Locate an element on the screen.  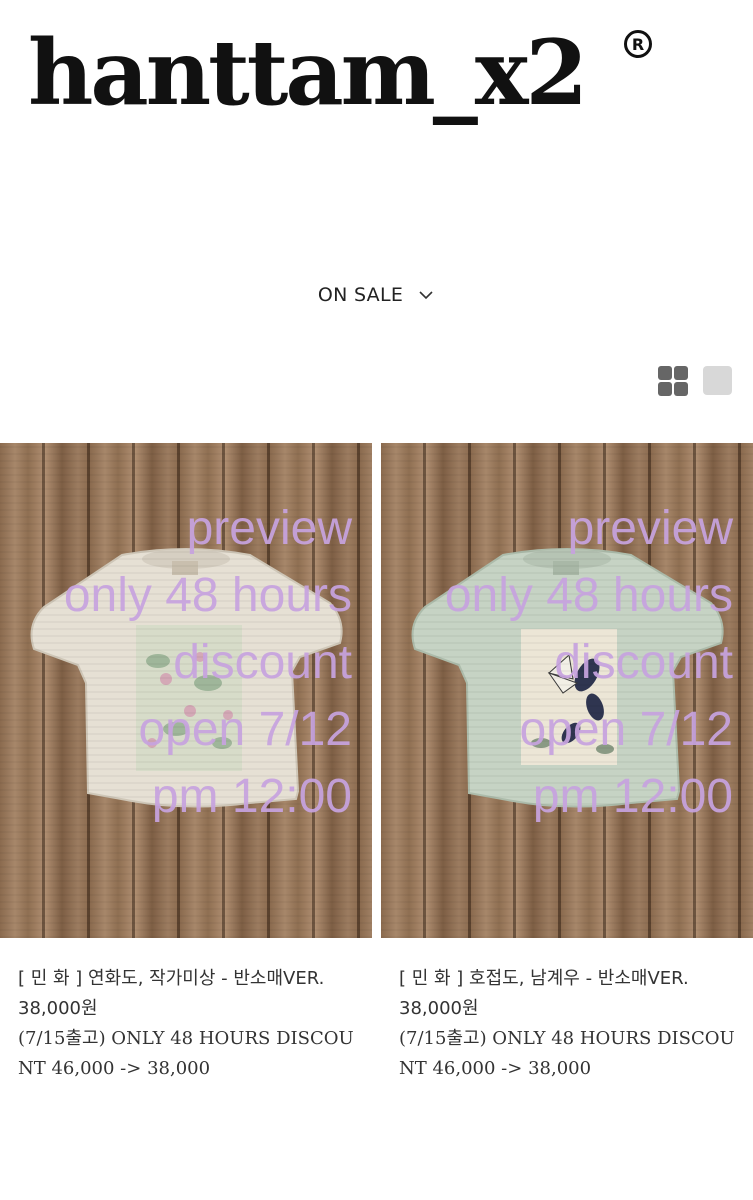
category-dropdown: ON SALE is located at coordinates (376, 295).